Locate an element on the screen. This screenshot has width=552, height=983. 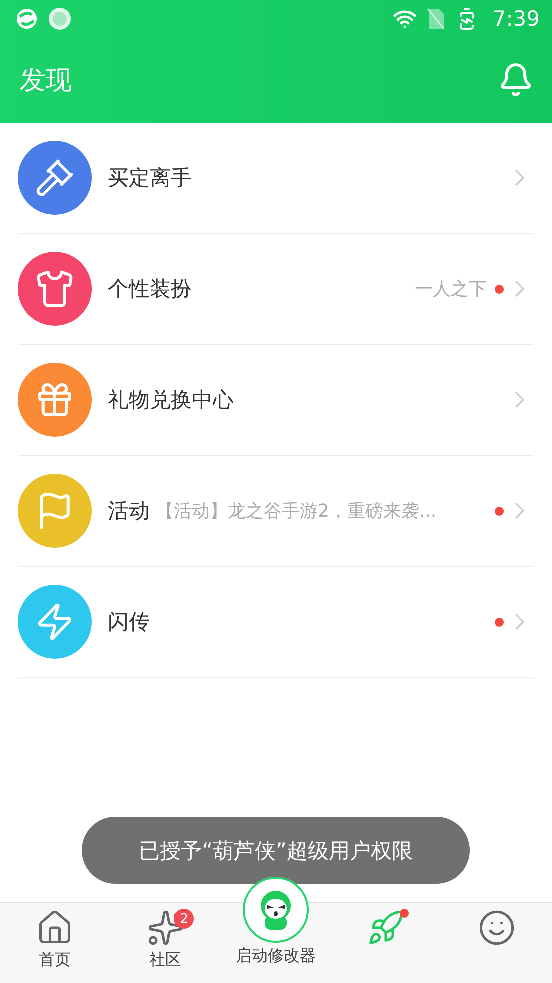
item-title: 个性装扮 is located at coordinates (150, 289).